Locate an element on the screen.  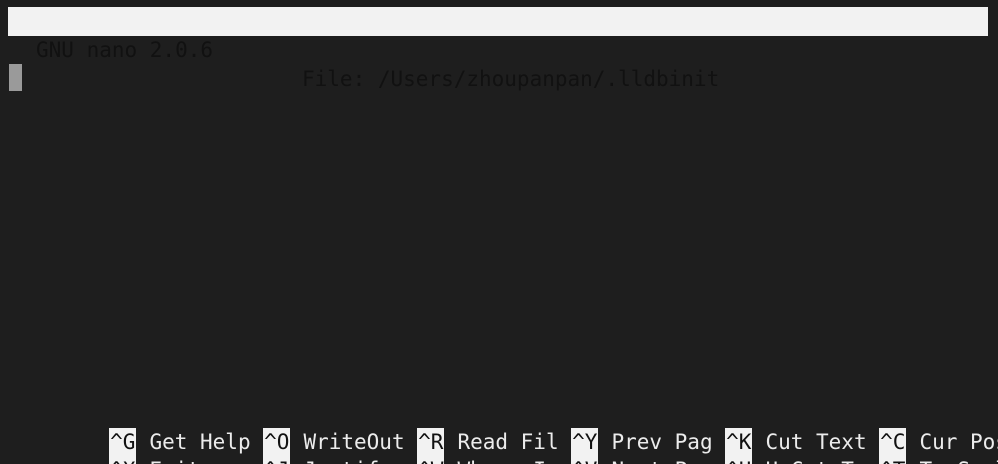
shortcut-cur-pos: ^CCur Pos is located at coordinates (888, 428).